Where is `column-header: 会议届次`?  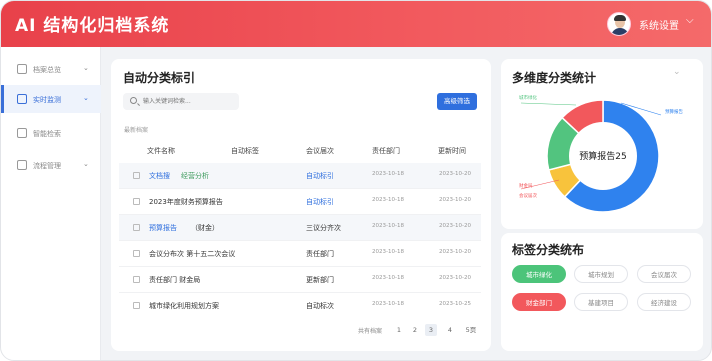
column-header: 会议届次 is located at coordinates (320, 151).